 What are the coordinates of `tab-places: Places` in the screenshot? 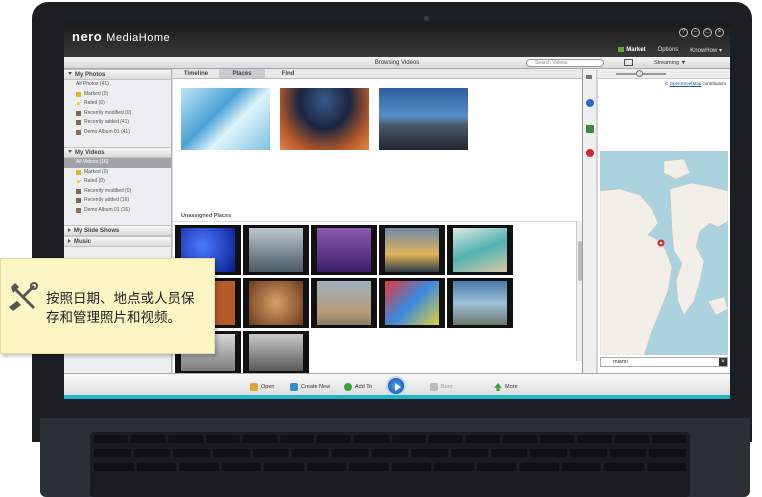 It's located at (242, 73).